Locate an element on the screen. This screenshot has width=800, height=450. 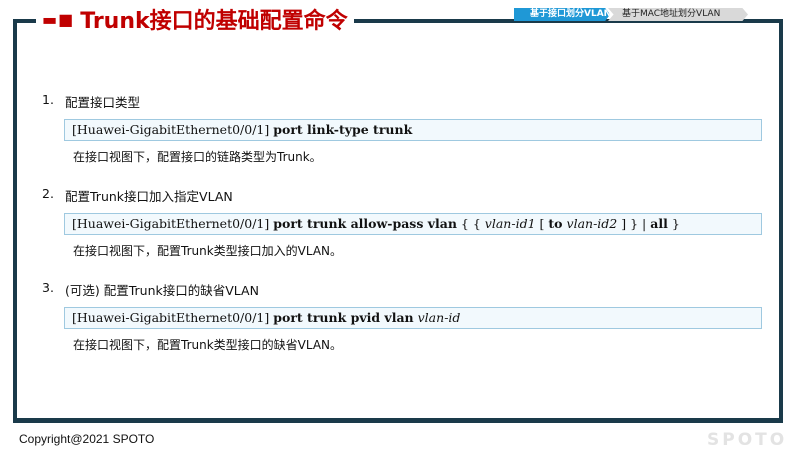
command-punct: } is located at coordinates (675, 223).